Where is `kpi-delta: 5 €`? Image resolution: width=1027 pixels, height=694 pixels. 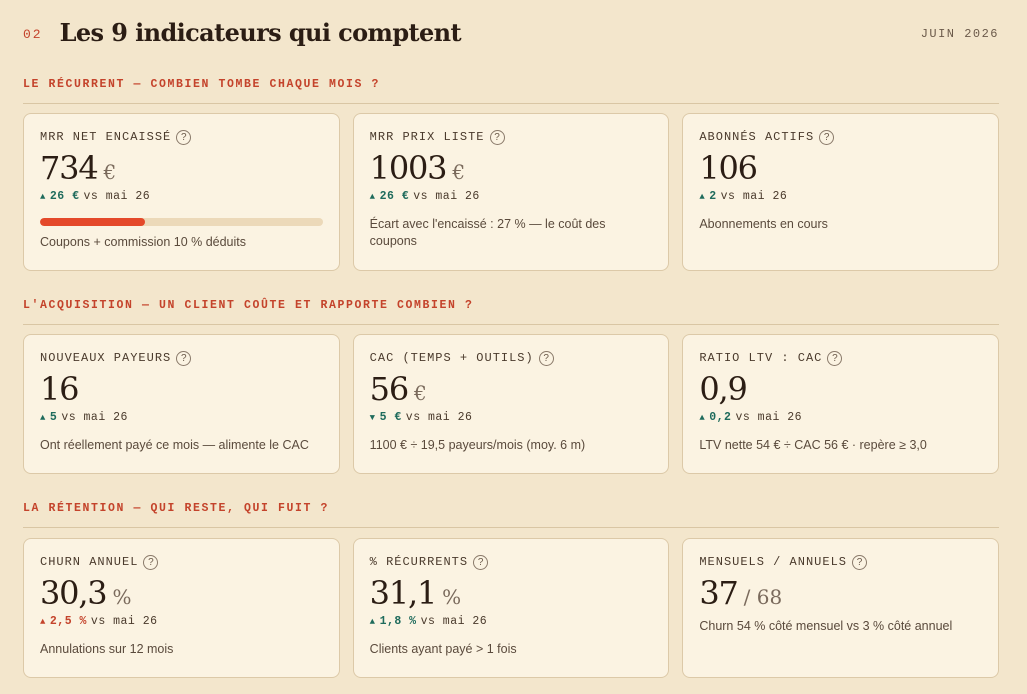 kpi-delta: 5 € is located at coordinates (390, 417).